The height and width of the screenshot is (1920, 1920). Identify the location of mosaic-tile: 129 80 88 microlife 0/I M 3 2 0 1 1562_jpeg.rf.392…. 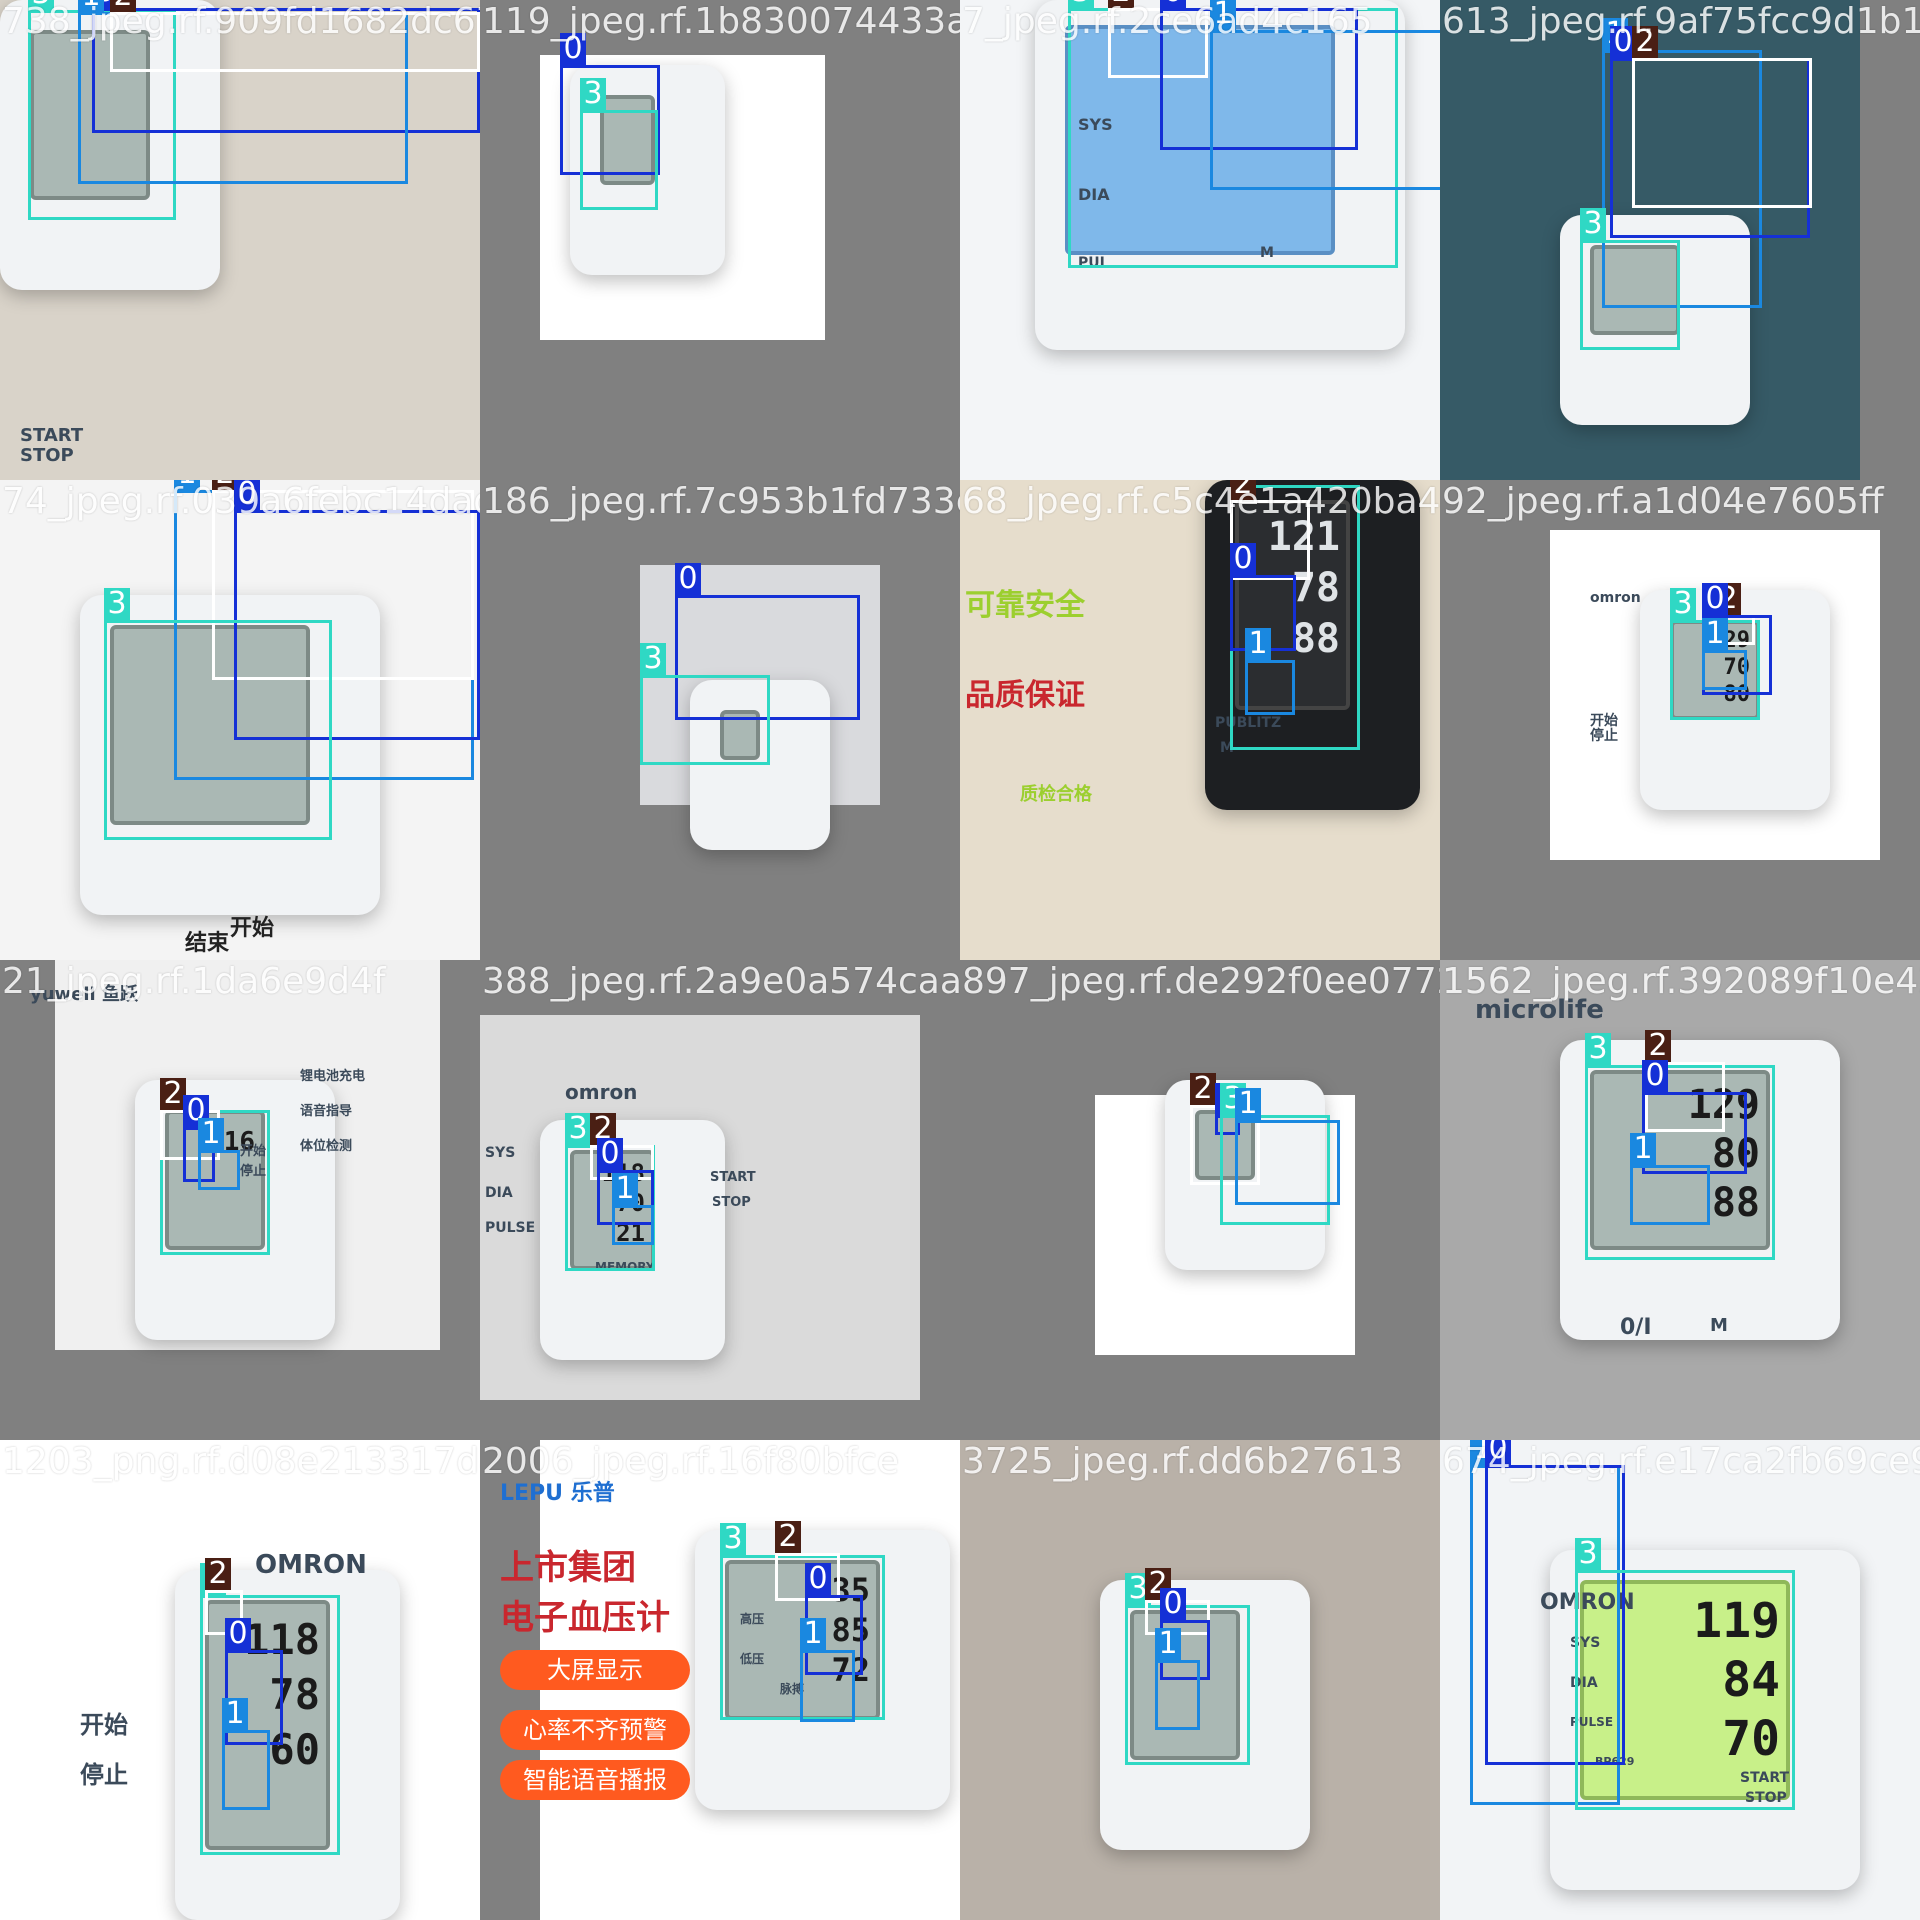
(1680, 1200).